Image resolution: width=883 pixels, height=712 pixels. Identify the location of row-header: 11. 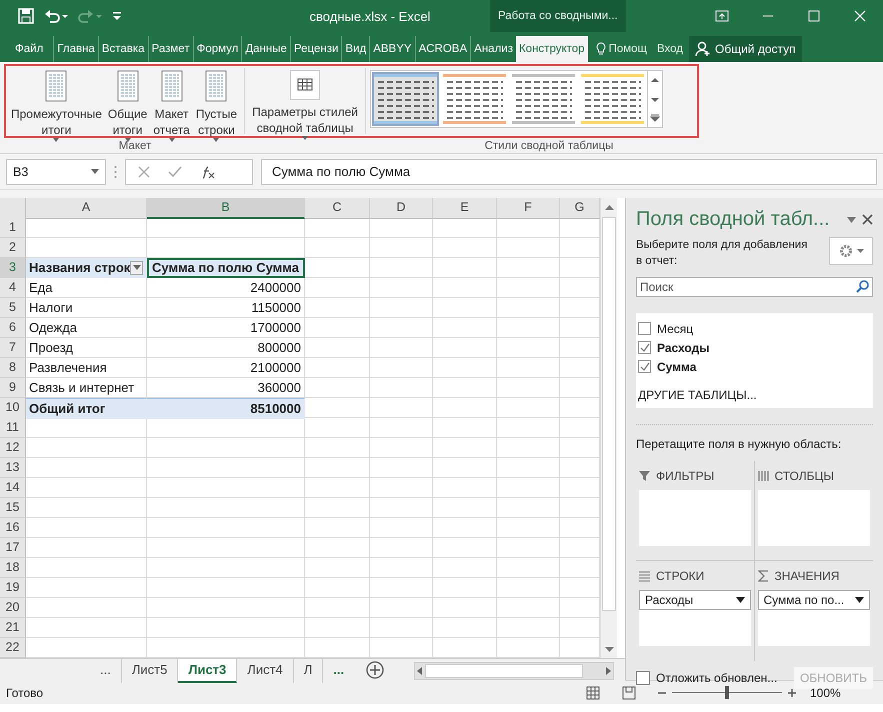
(13, 428).